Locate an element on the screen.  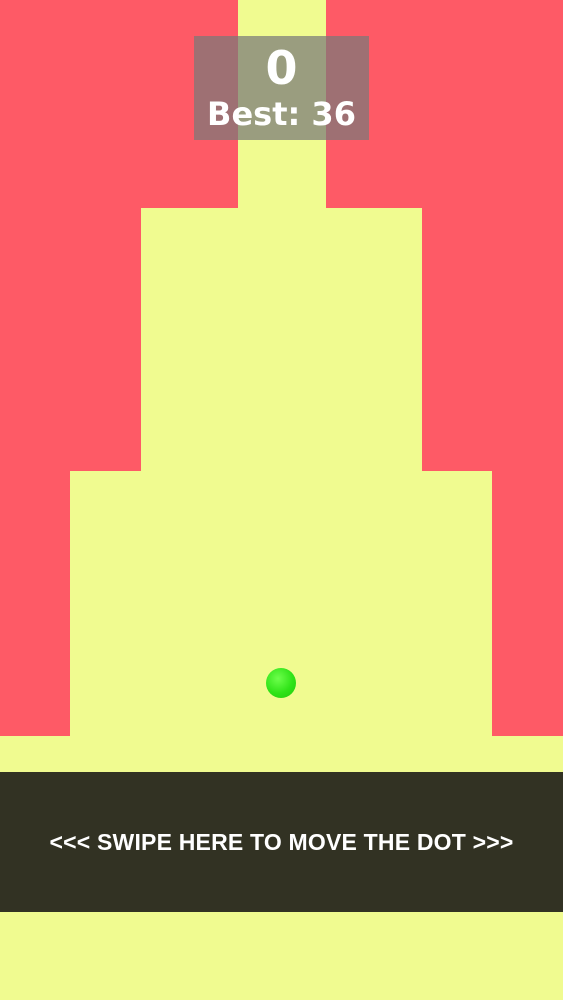
path-segment-middle is located at coordinates (281, 341).